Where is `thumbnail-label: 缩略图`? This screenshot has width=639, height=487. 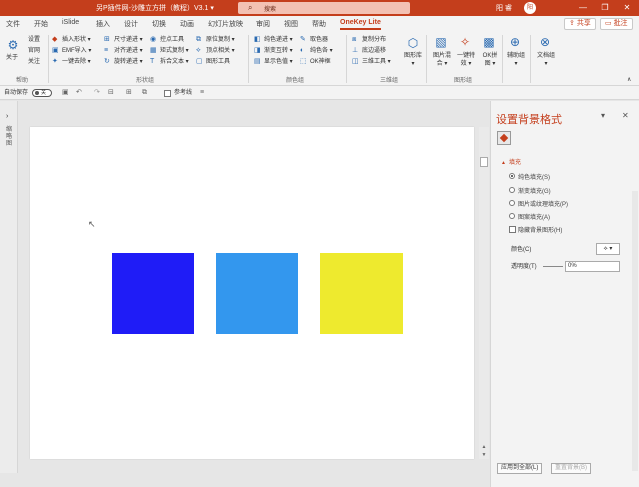
thumbnail-label: 缩略图 is located at coordinates (10, 137).